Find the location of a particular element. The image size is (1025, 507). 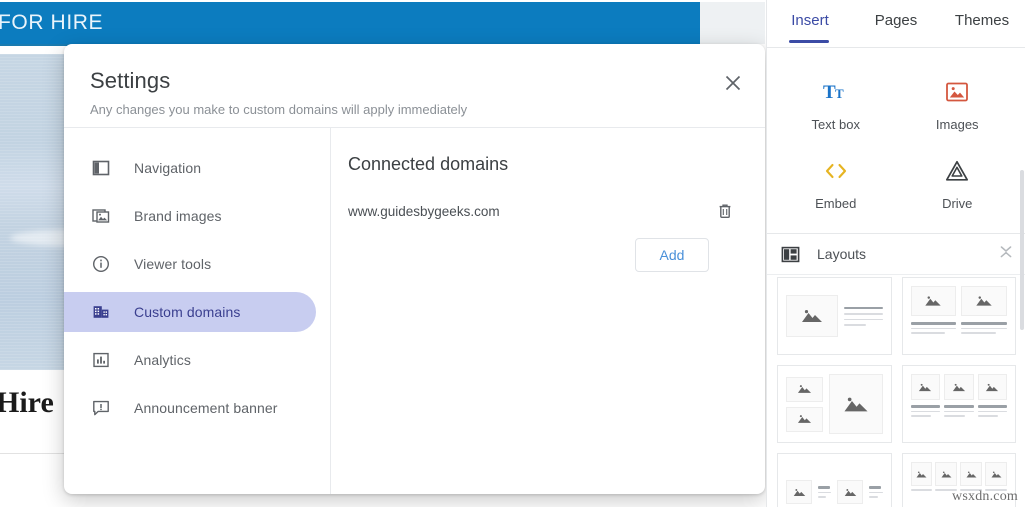

chevron-collapse-icon is located at coordinates (1006, 254).